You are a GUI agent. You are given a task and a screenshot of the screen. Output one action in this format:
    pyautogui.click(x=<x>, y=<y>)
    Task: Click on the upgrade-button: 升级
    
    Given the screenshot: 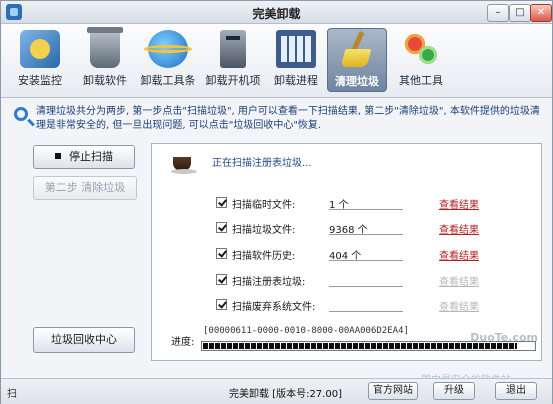 What is the action you would take?
    pyautogui.click(x=454, y=391)
    